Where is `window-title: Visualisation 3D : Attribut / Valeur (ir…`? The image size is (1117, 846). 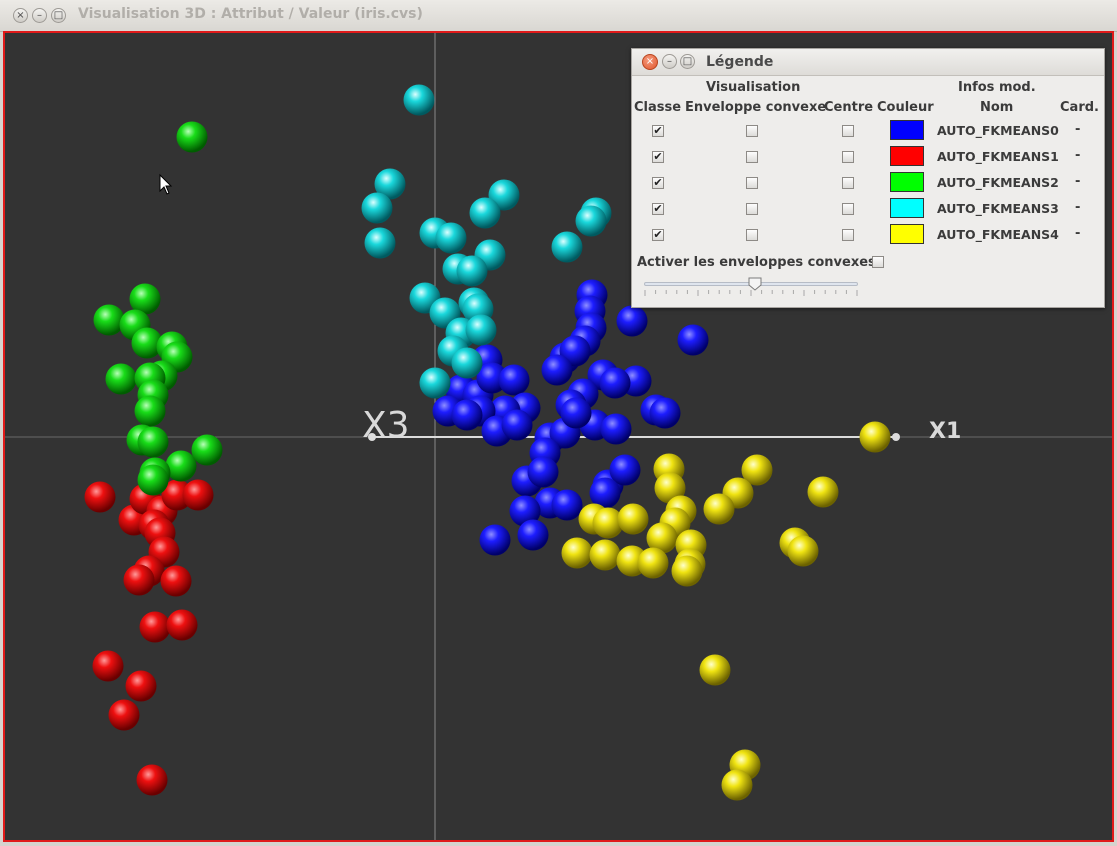 window-title: Visualisation 3D : Attribut / Valeur (ir… is located at coordinates (250, 14).